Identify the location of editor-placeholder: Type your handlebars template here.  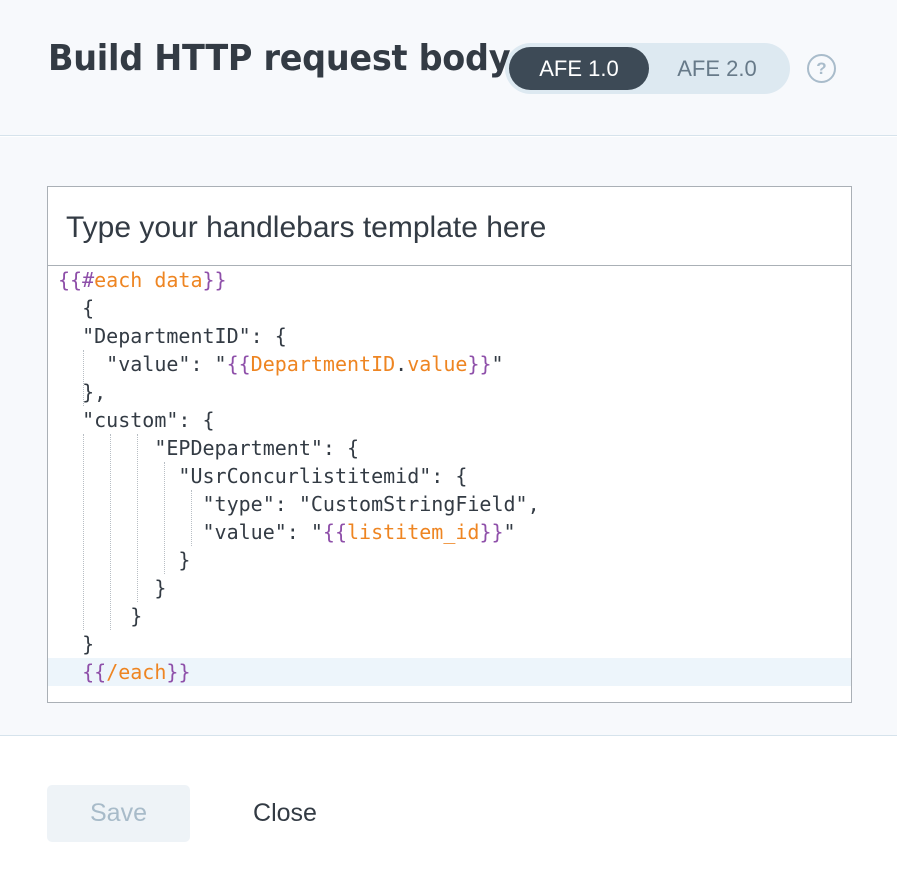
(306, 227).